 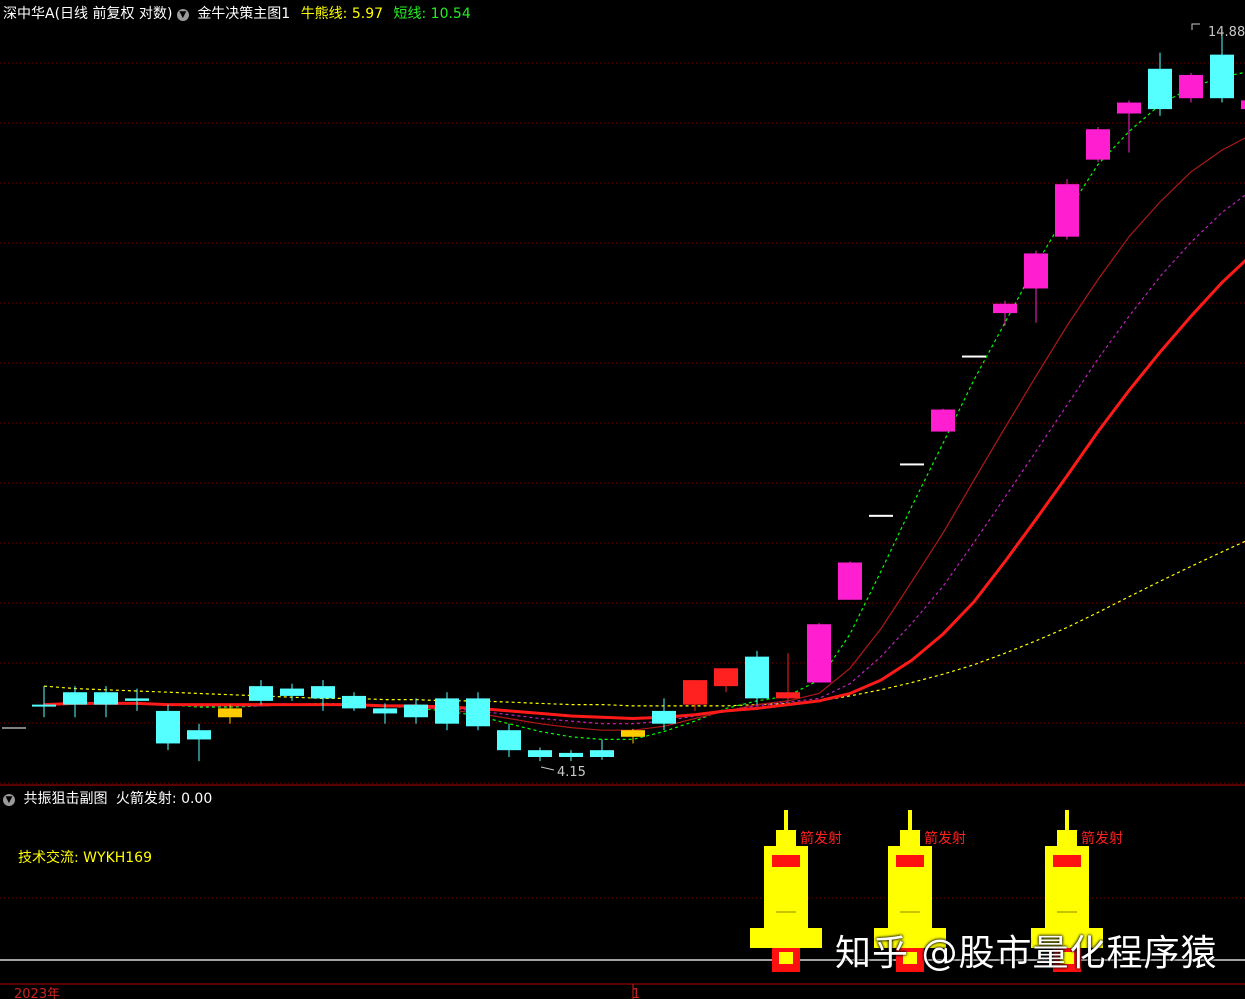 What do you see at coordinates (796, 891) in the screenshot?
I see `rocket-icon: 箭发射` at bounding box center [796, 891].